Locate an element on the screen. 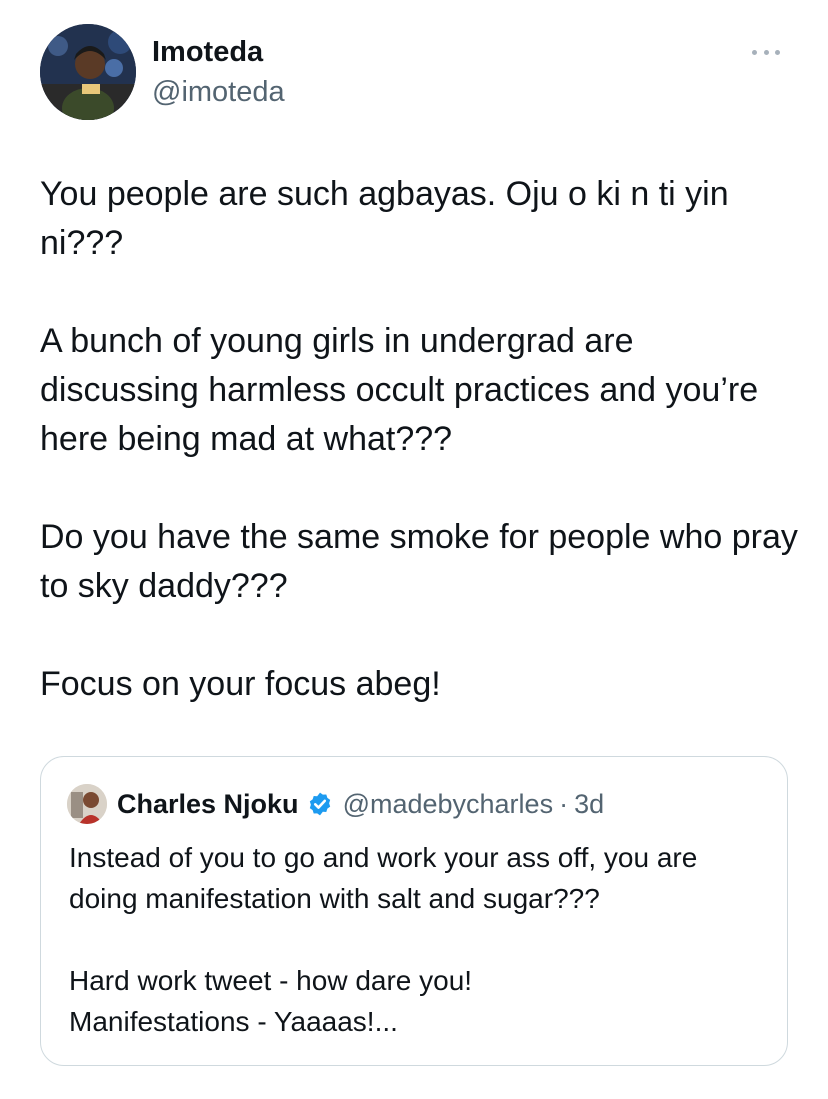  author-handle: @imoteda is located at coordinates (218, 92).